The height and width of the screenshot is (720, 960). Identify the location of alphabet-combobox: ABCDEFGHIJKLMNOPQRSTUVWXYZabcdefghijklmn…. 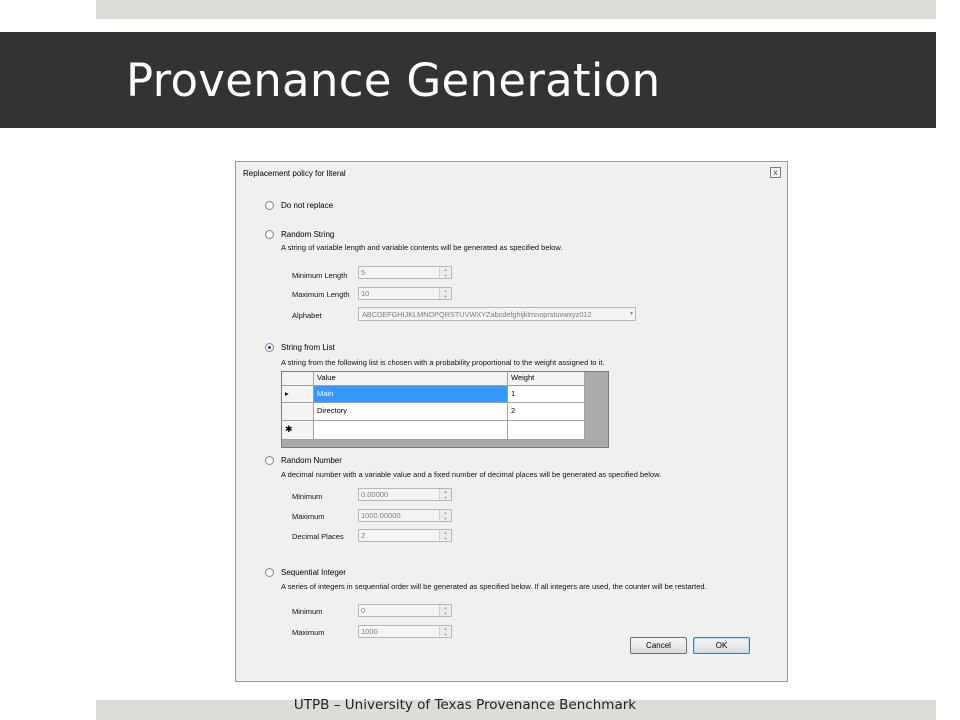
(497, 314).